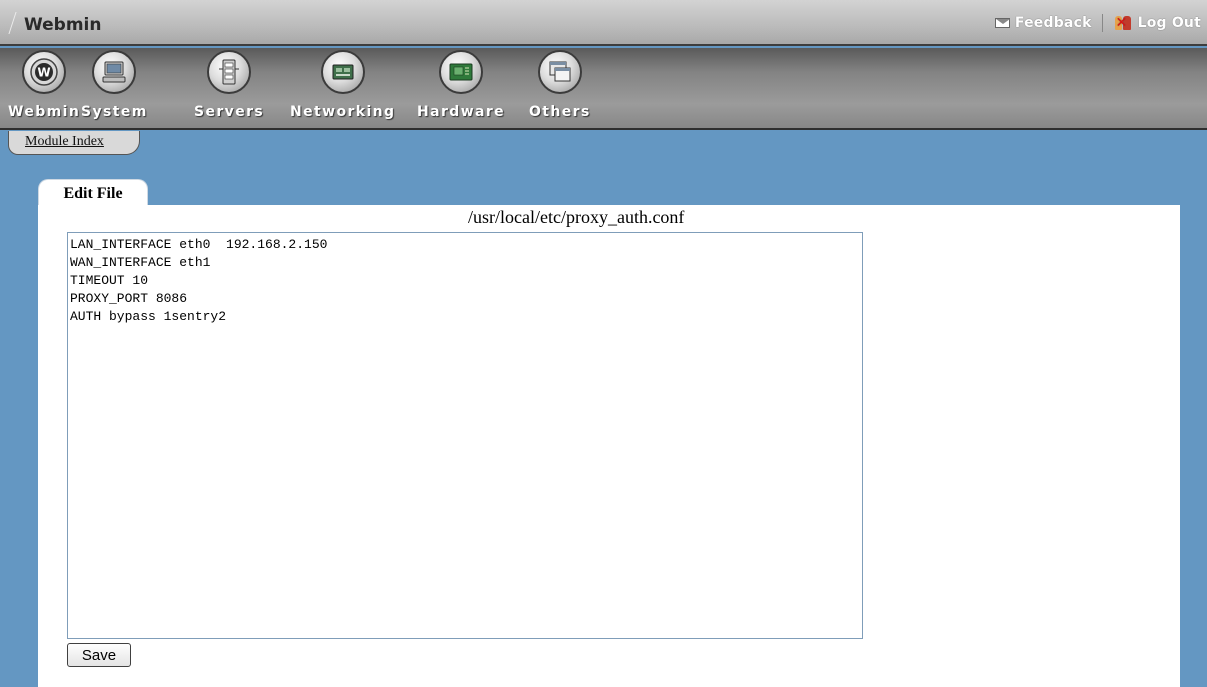 The height and width of the screenshot is (687, 1207). Describe the element at coordinates (1169, 23) in the screenshot. I see `logout-label: Log Out` at that location.